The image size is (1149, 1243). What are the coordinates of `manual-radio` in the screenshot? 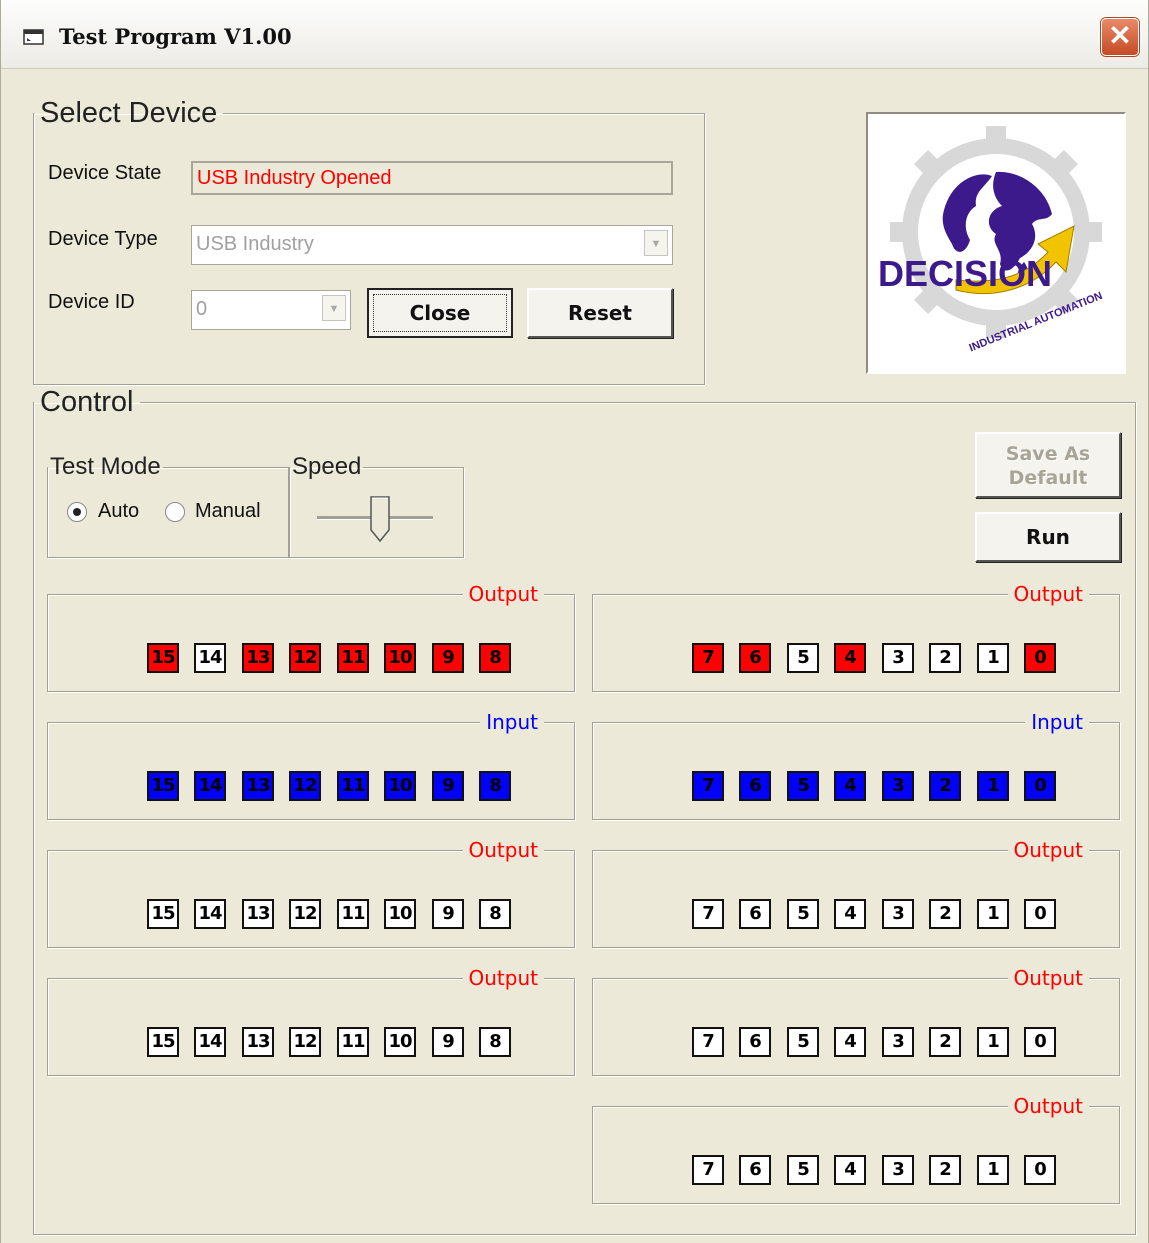 It's located at (175, 512).